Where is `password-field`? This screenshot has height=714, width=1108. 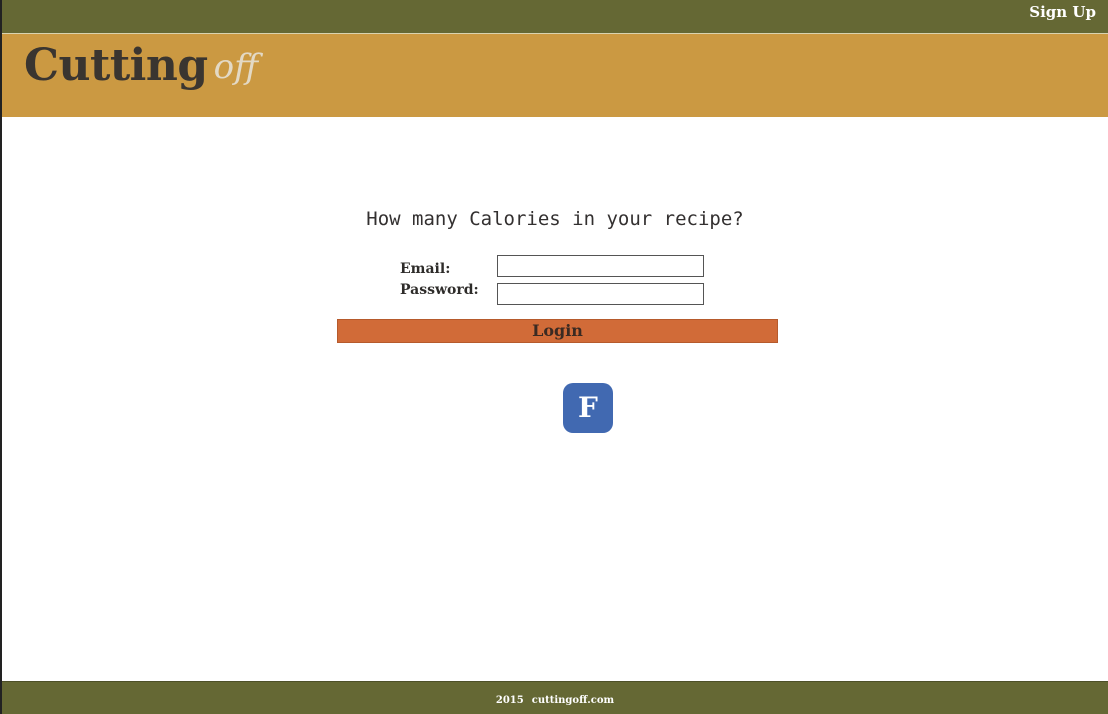
password-field is located at coordinates (600, 294).